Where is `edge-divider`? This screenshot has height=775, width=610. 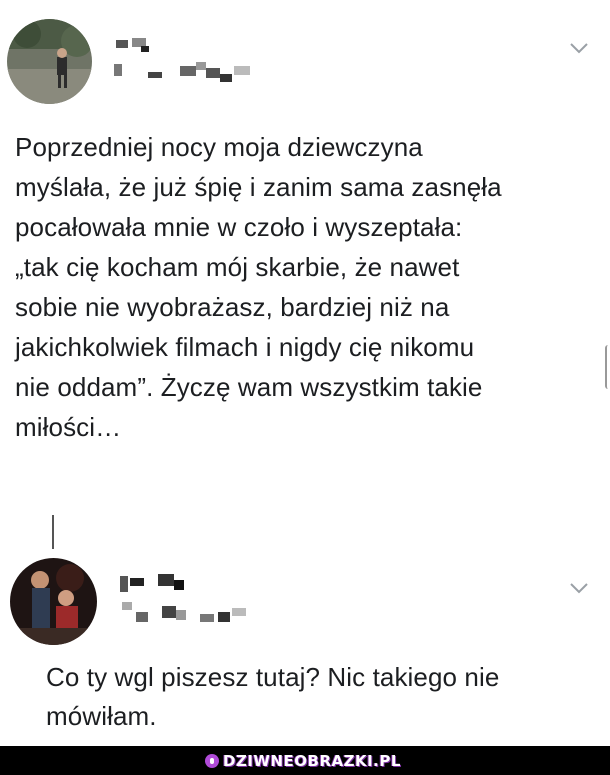 edge-divider is located at coordinates (607, 367).